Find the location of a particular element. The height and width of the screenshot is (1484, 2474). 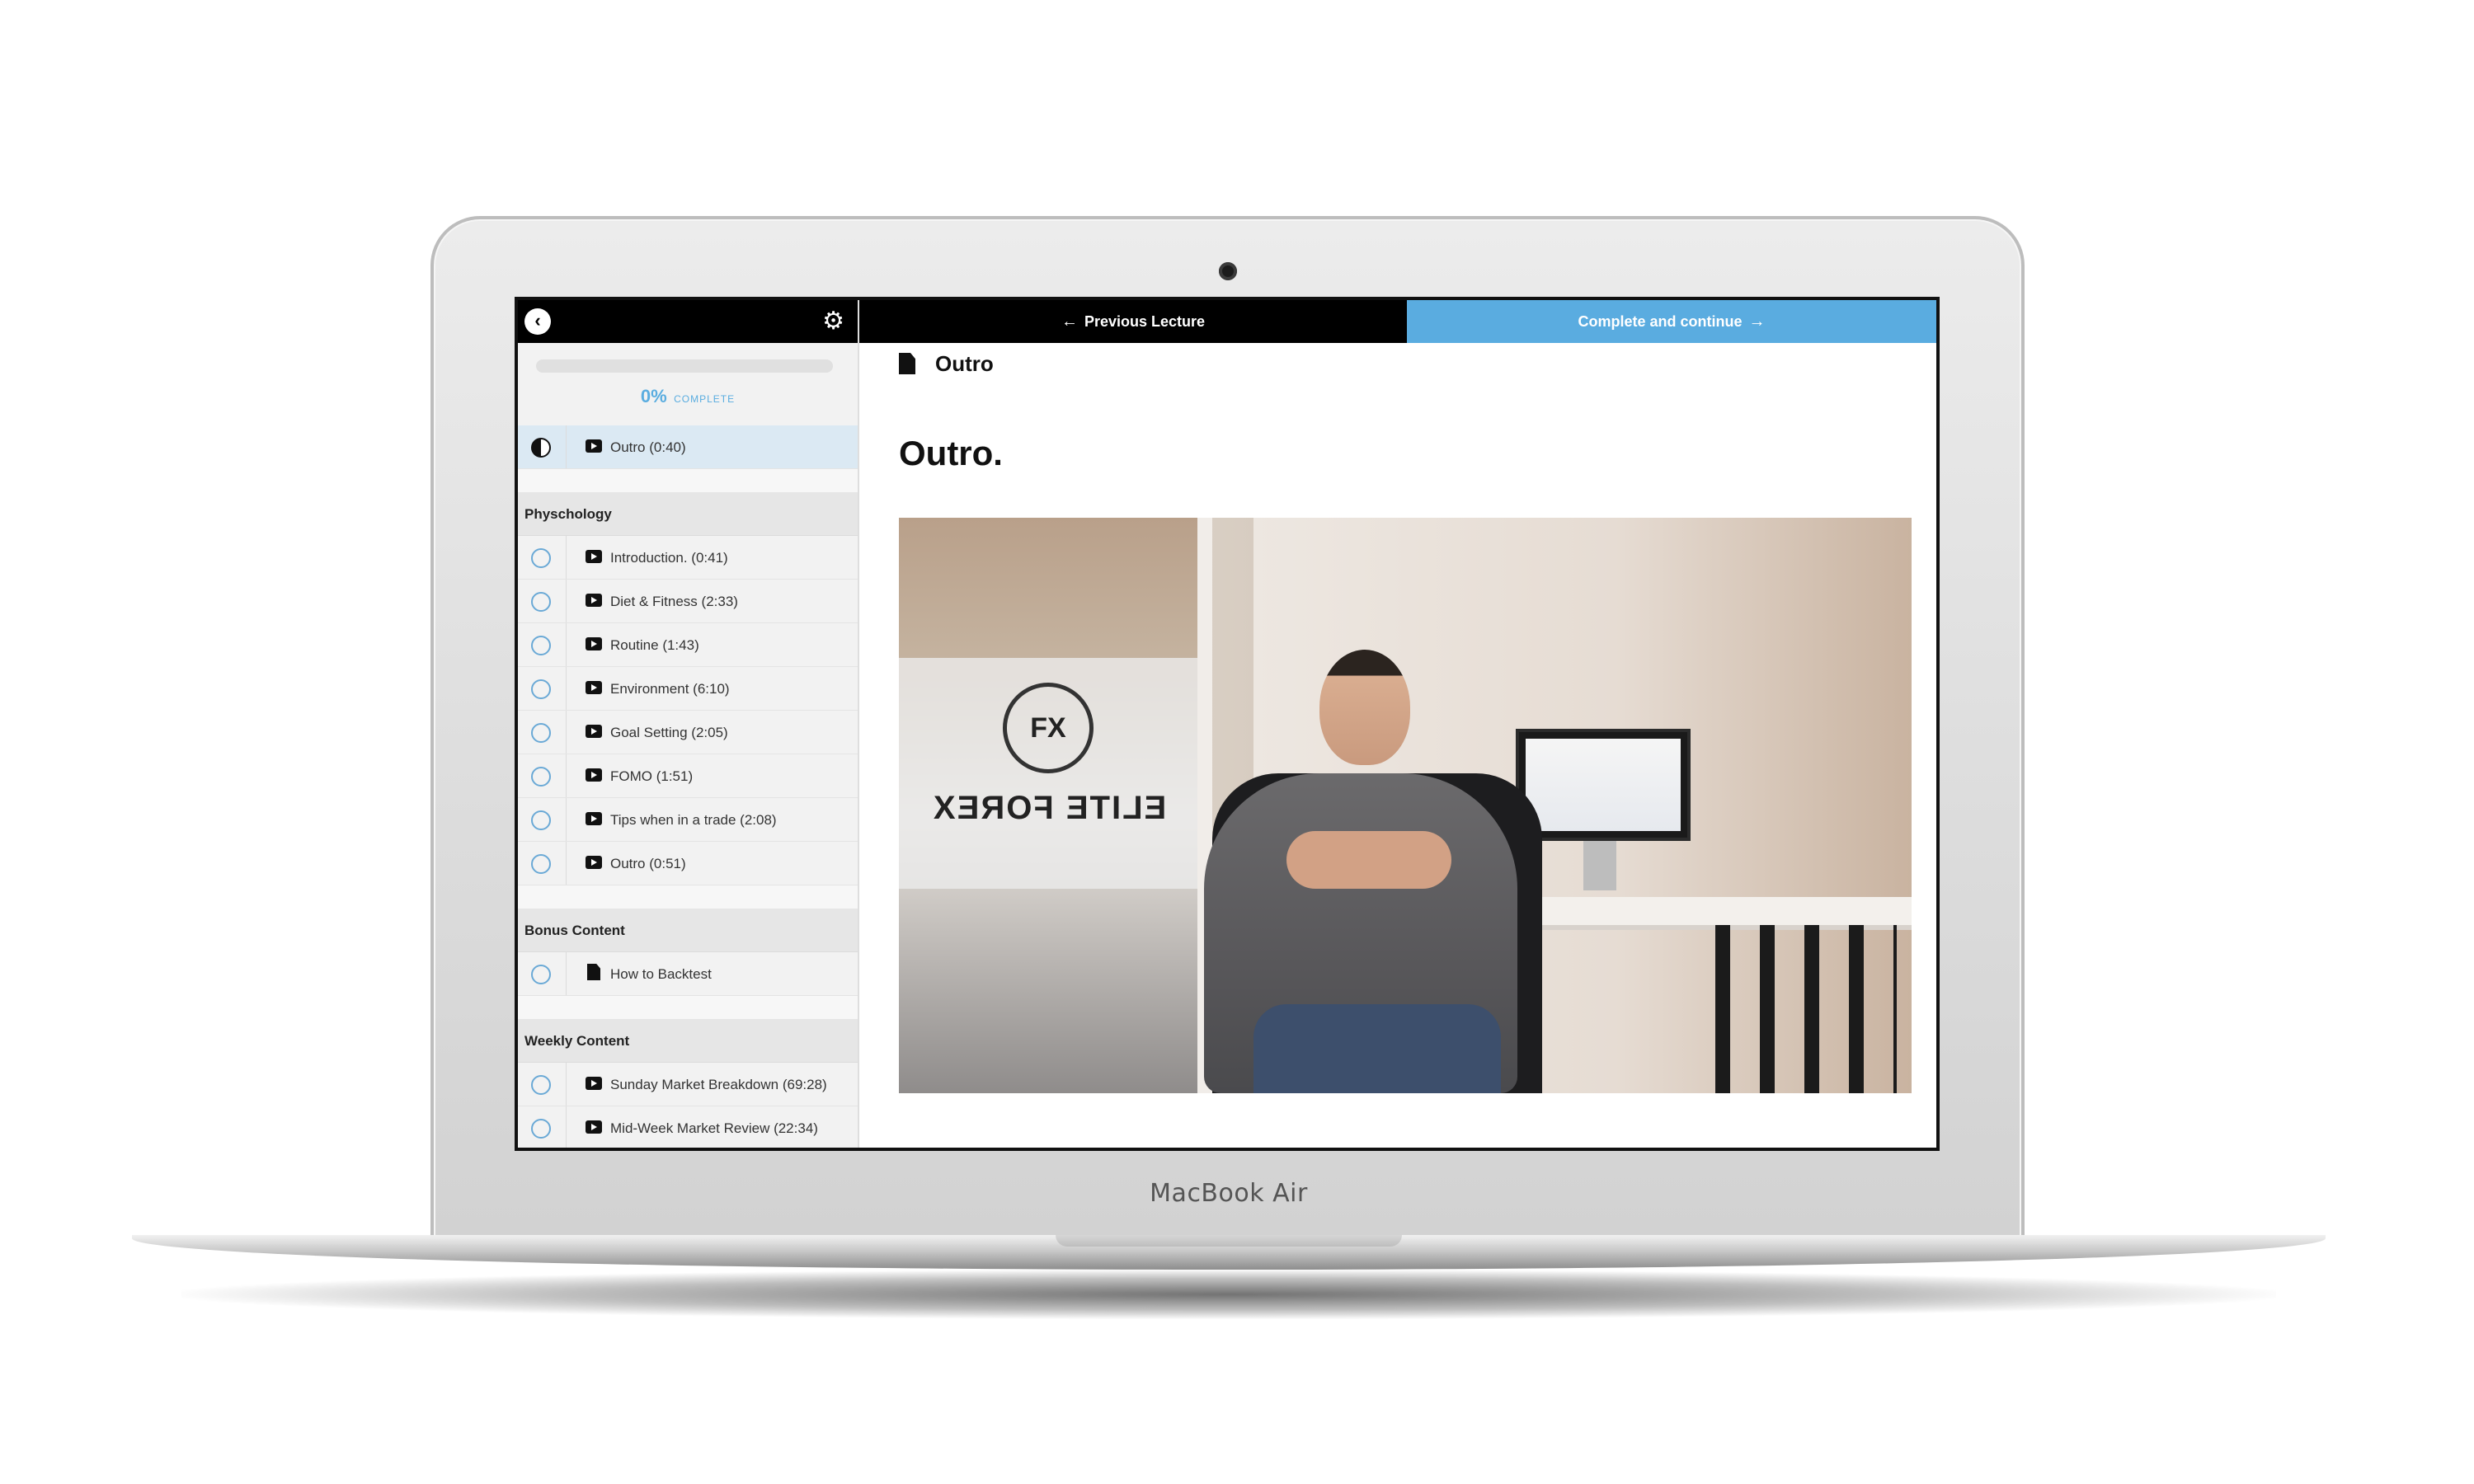

lecture-item: FOMO (1:51) is located at coordinates (688, 776).